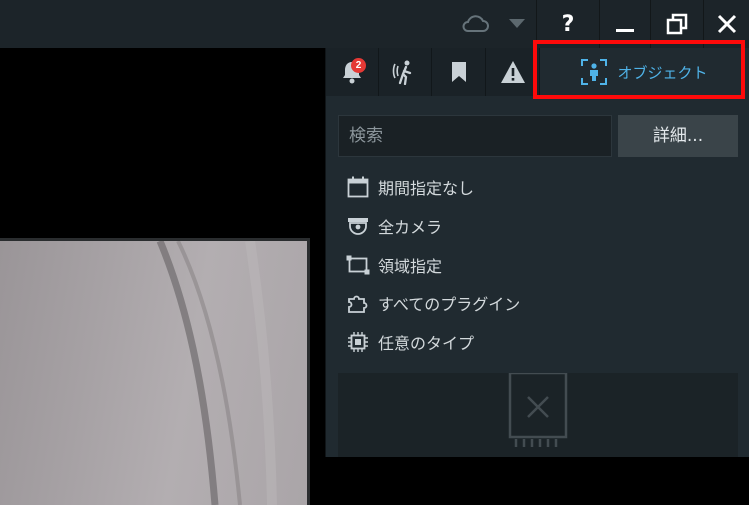  I want to click on tab-bookmarks, so click(458, 72).